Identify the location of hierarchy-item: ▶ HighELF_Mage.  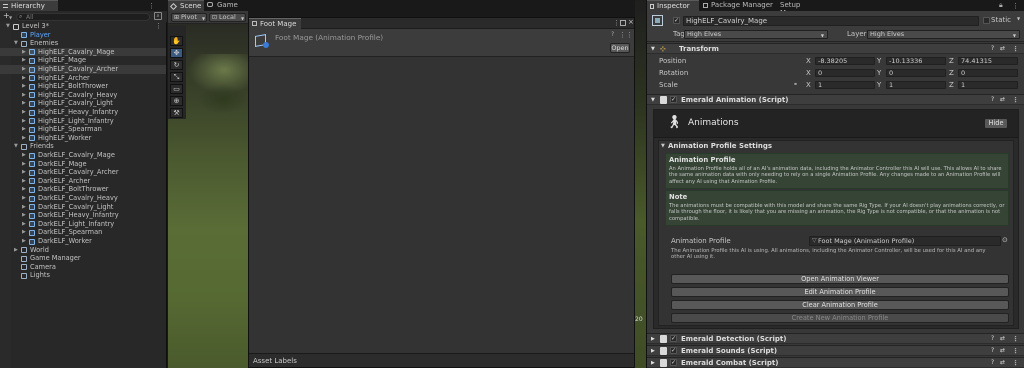
(83, 60).